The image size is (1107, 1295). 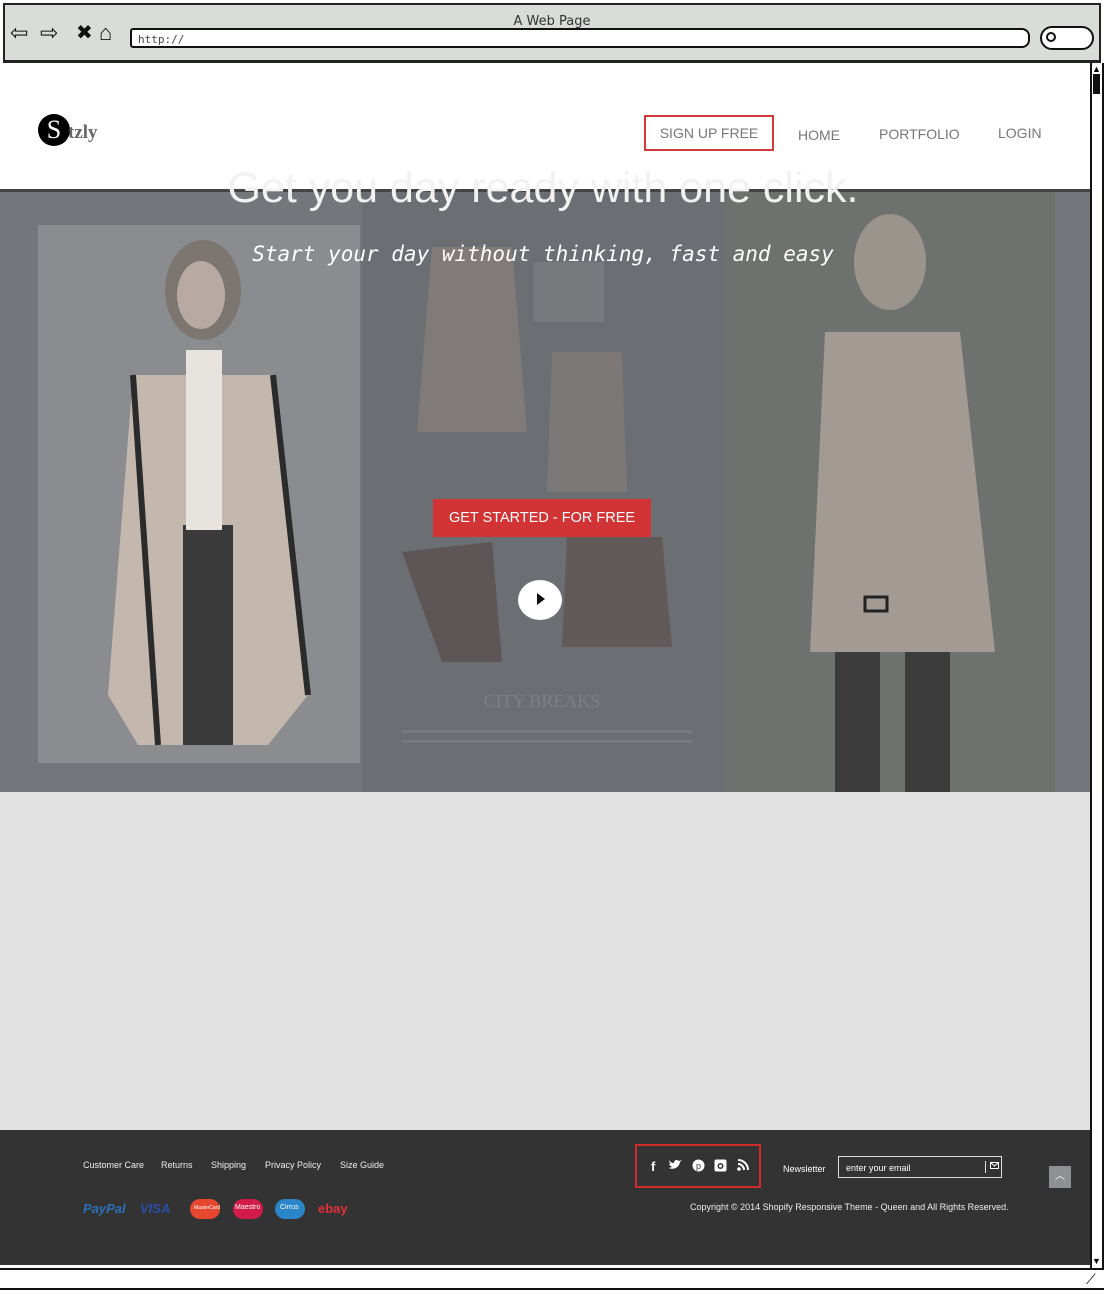 What do you see at coordinates (1091, 1279) in the screenshot?
I see `resize-handle-icon: ⟋` at bounding box center [1091, 1279].